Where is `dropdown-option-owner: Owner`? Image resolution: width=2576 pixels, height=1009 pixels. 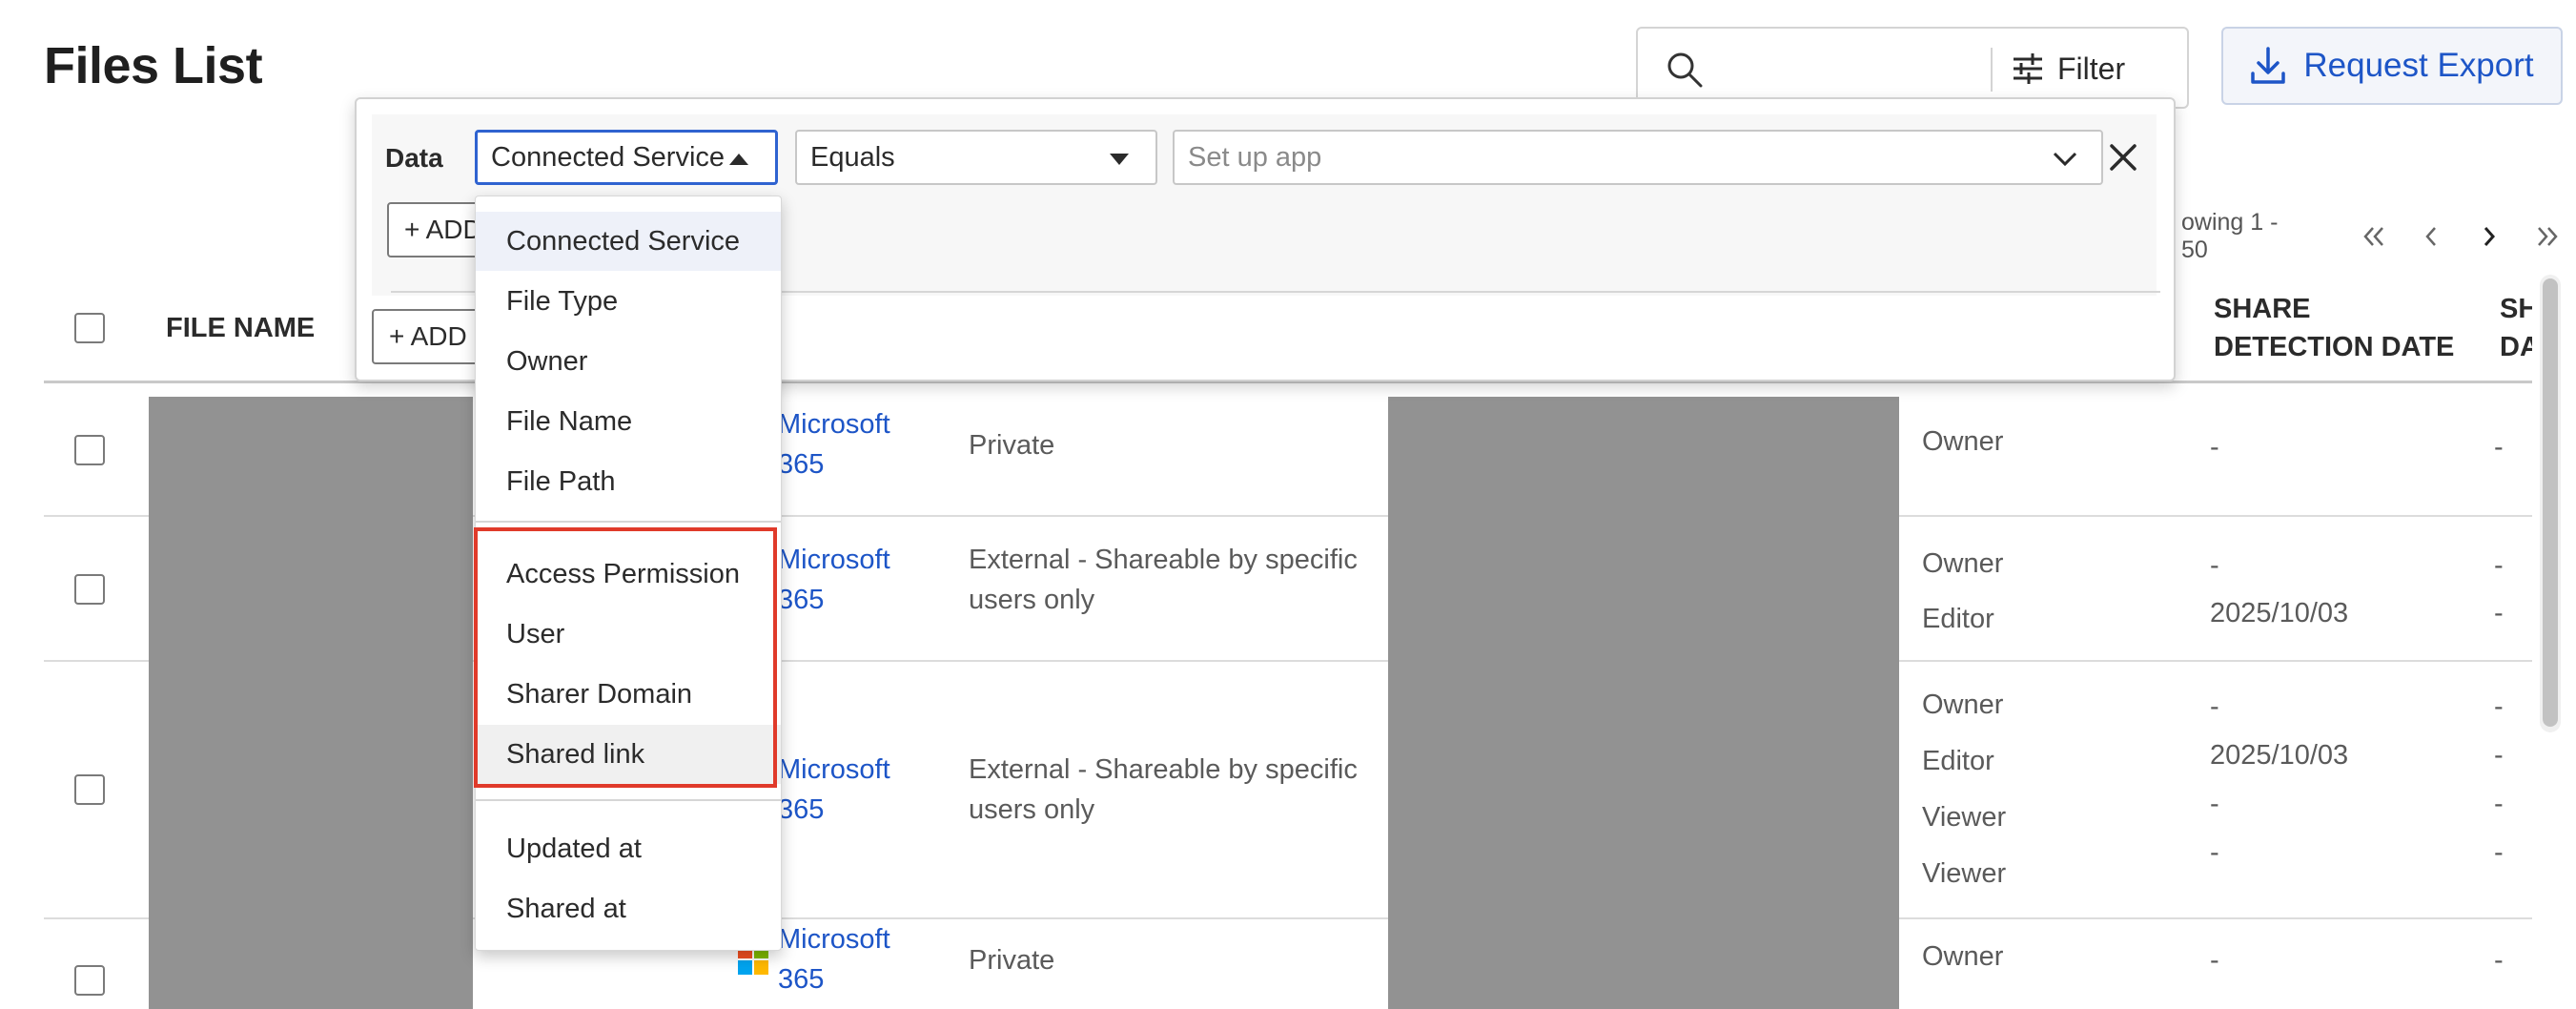
dropdown-option-owner: Owner is located at coordinates (628, 362).